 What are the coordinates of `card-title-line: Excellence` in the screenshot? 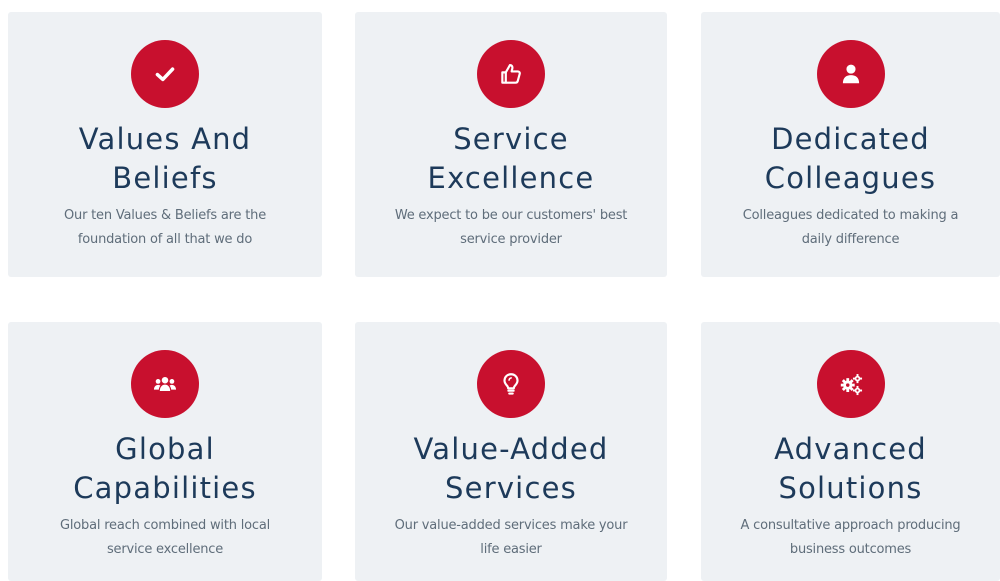 It's located at (511, 178).